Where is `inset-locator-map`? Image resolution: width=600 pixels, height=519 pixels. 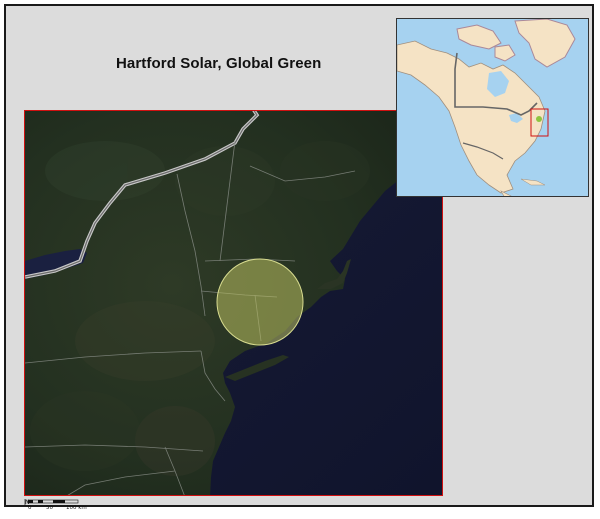 inset-locator-map is located at coordinates (492, 107).